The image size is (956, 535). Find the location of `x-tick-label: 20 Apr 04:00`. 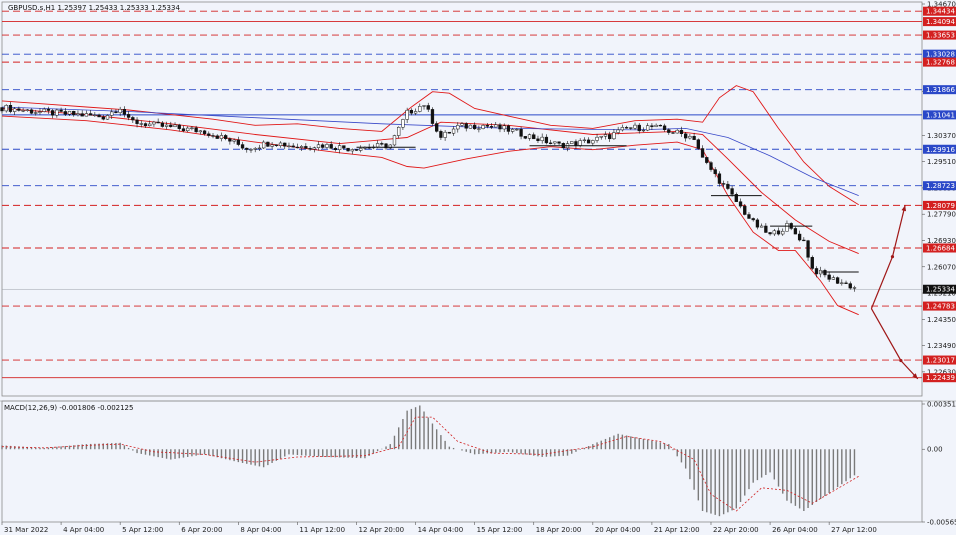

x-tick-label: 20 Apr 04:00 is located at coordinates (618, 530).